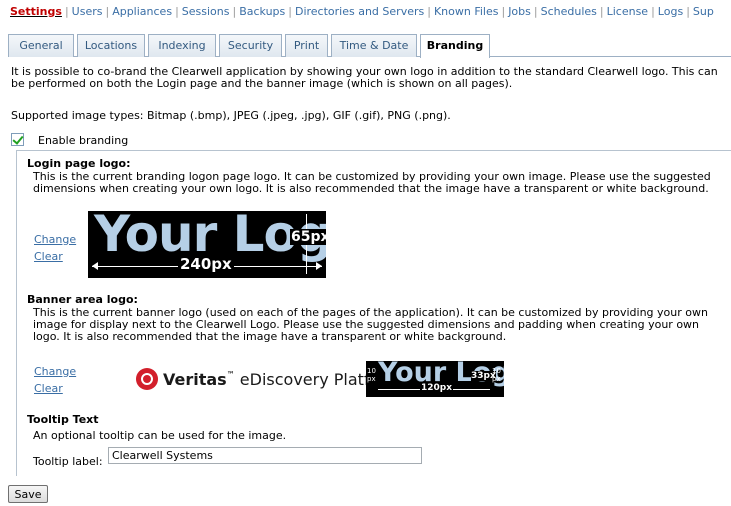 The image size is (731, 506). Describe the element at coordinates (55, 239) in the screenshot. I see `login-logo-change-link: Change` at that location.